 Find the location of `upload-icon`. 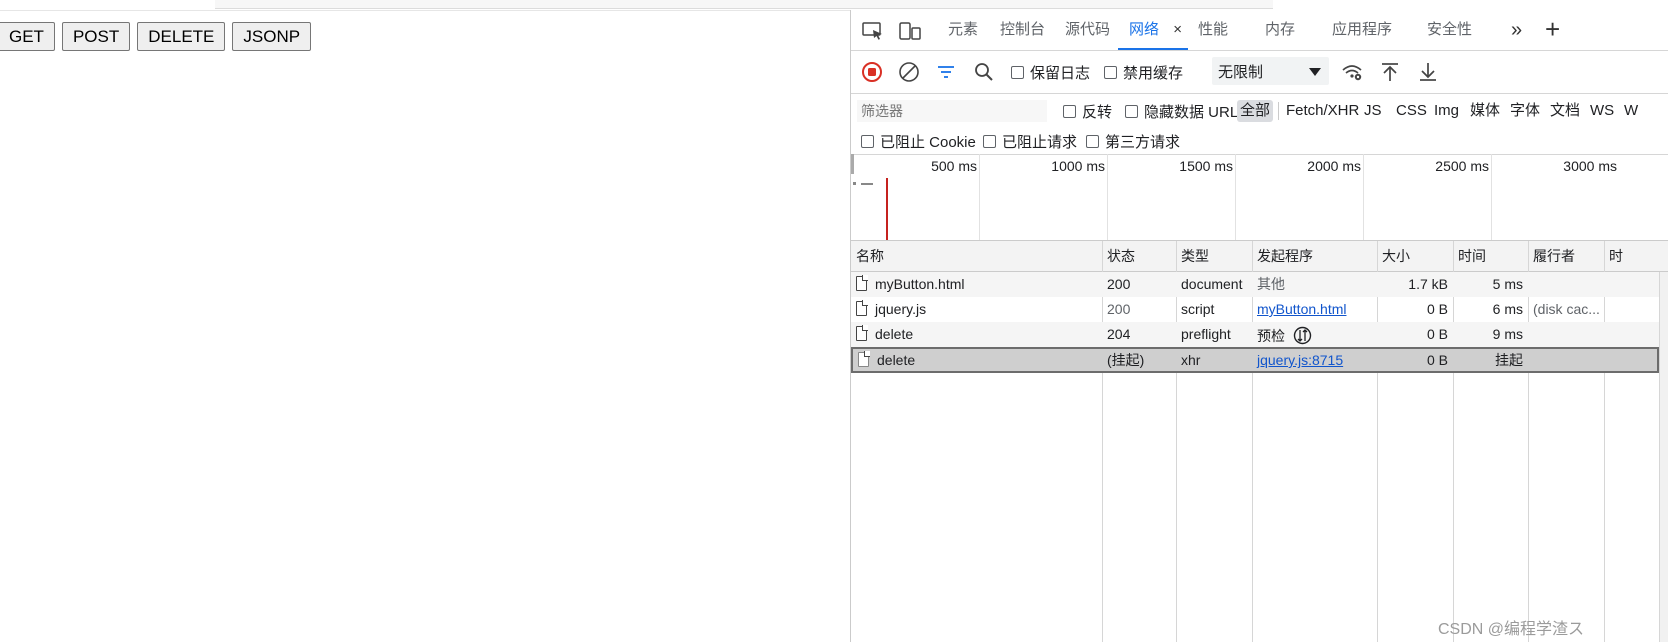

upload-icon is located at coordinates (1390, 72).